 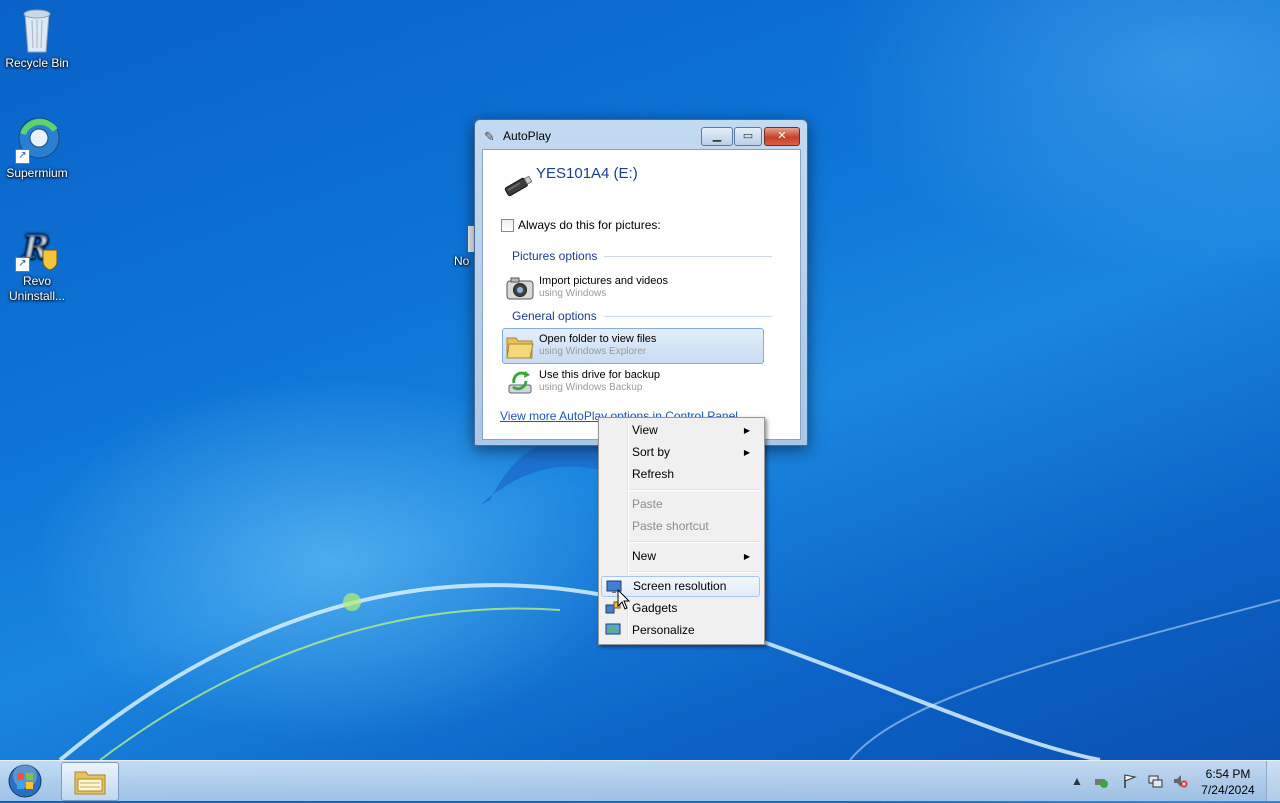 What do you see at coordinates (680, 474) in the screenshot?
I see `menu-item-refresh: Refresh` at bounding box center [680, 474].